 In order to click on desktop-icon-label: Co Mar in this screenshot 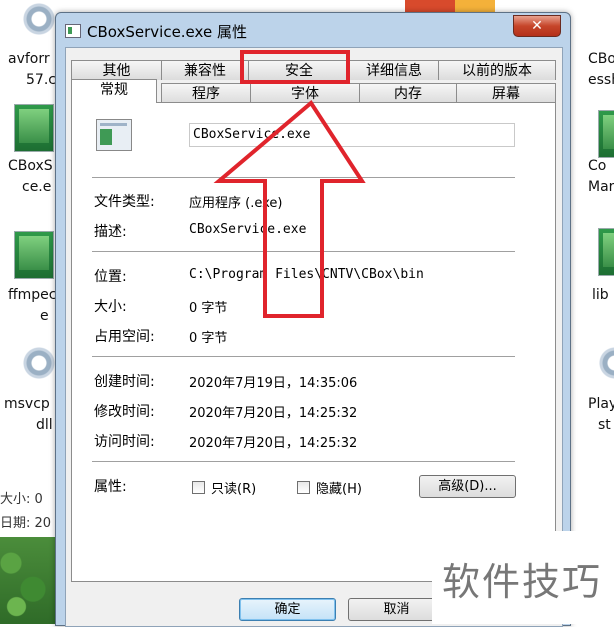, I will do `click(601, 176)`.